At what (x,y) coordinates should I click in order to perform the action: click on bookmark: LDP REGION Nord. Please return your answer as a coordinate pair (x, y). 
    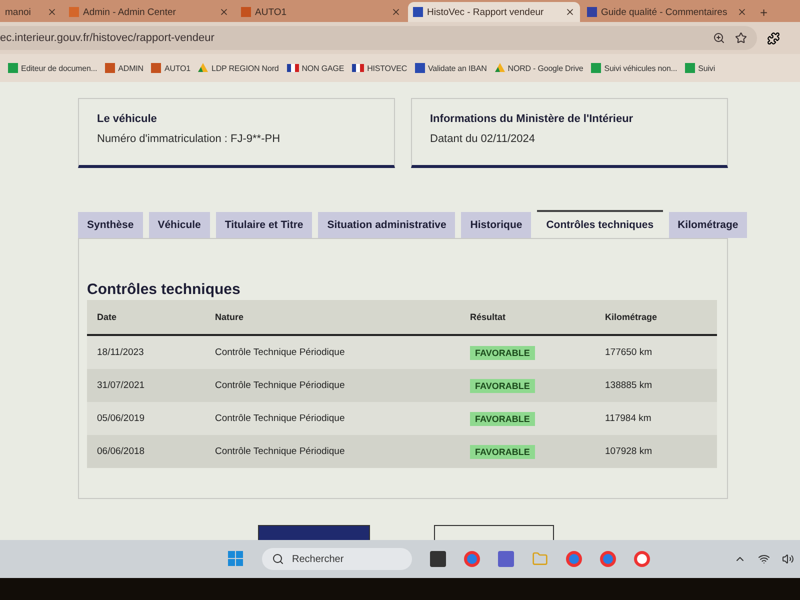
    Looking at the image, I should click on (238, 68).